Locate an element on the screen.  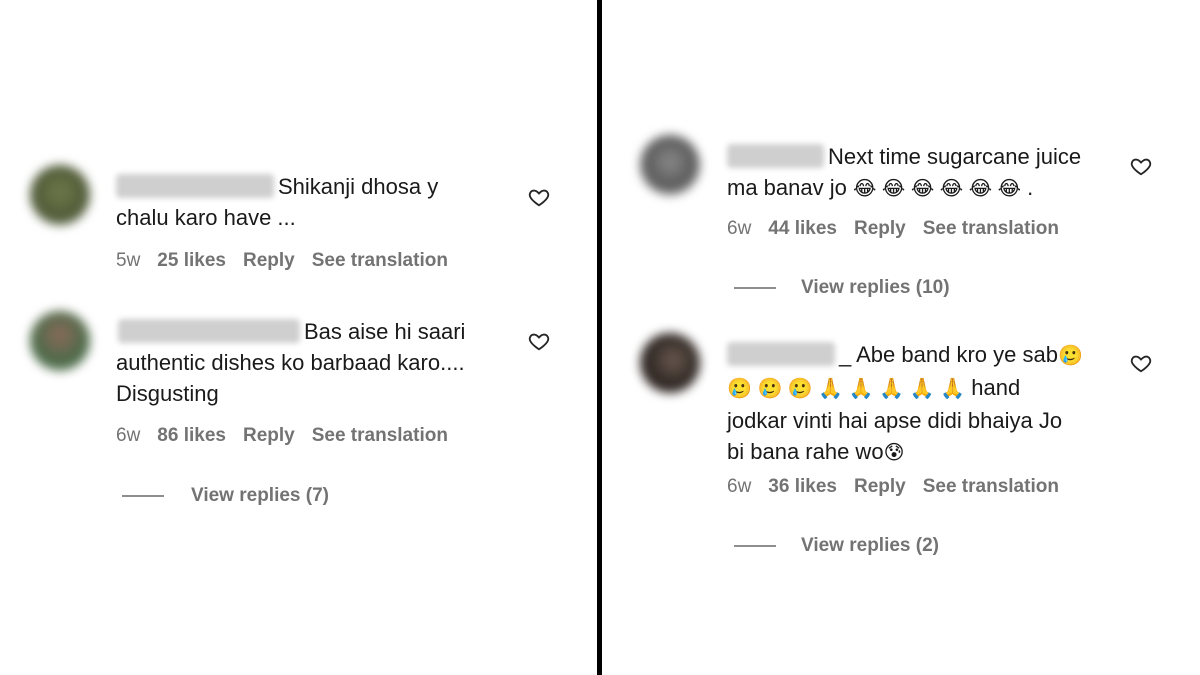
comment-meta: 6w 44 likes Reply See translation is located at coordinates (901, 229).